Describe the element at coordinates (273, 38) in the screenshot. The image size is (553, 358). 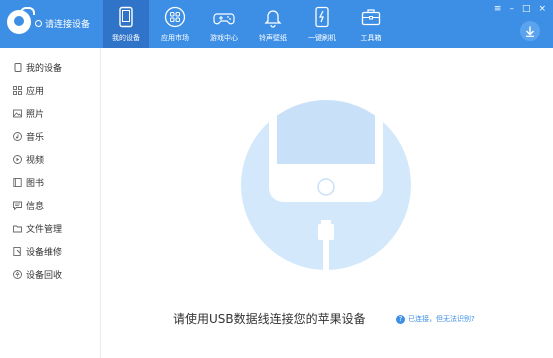
I see `nav-label: 铃声壁纸` at that location.